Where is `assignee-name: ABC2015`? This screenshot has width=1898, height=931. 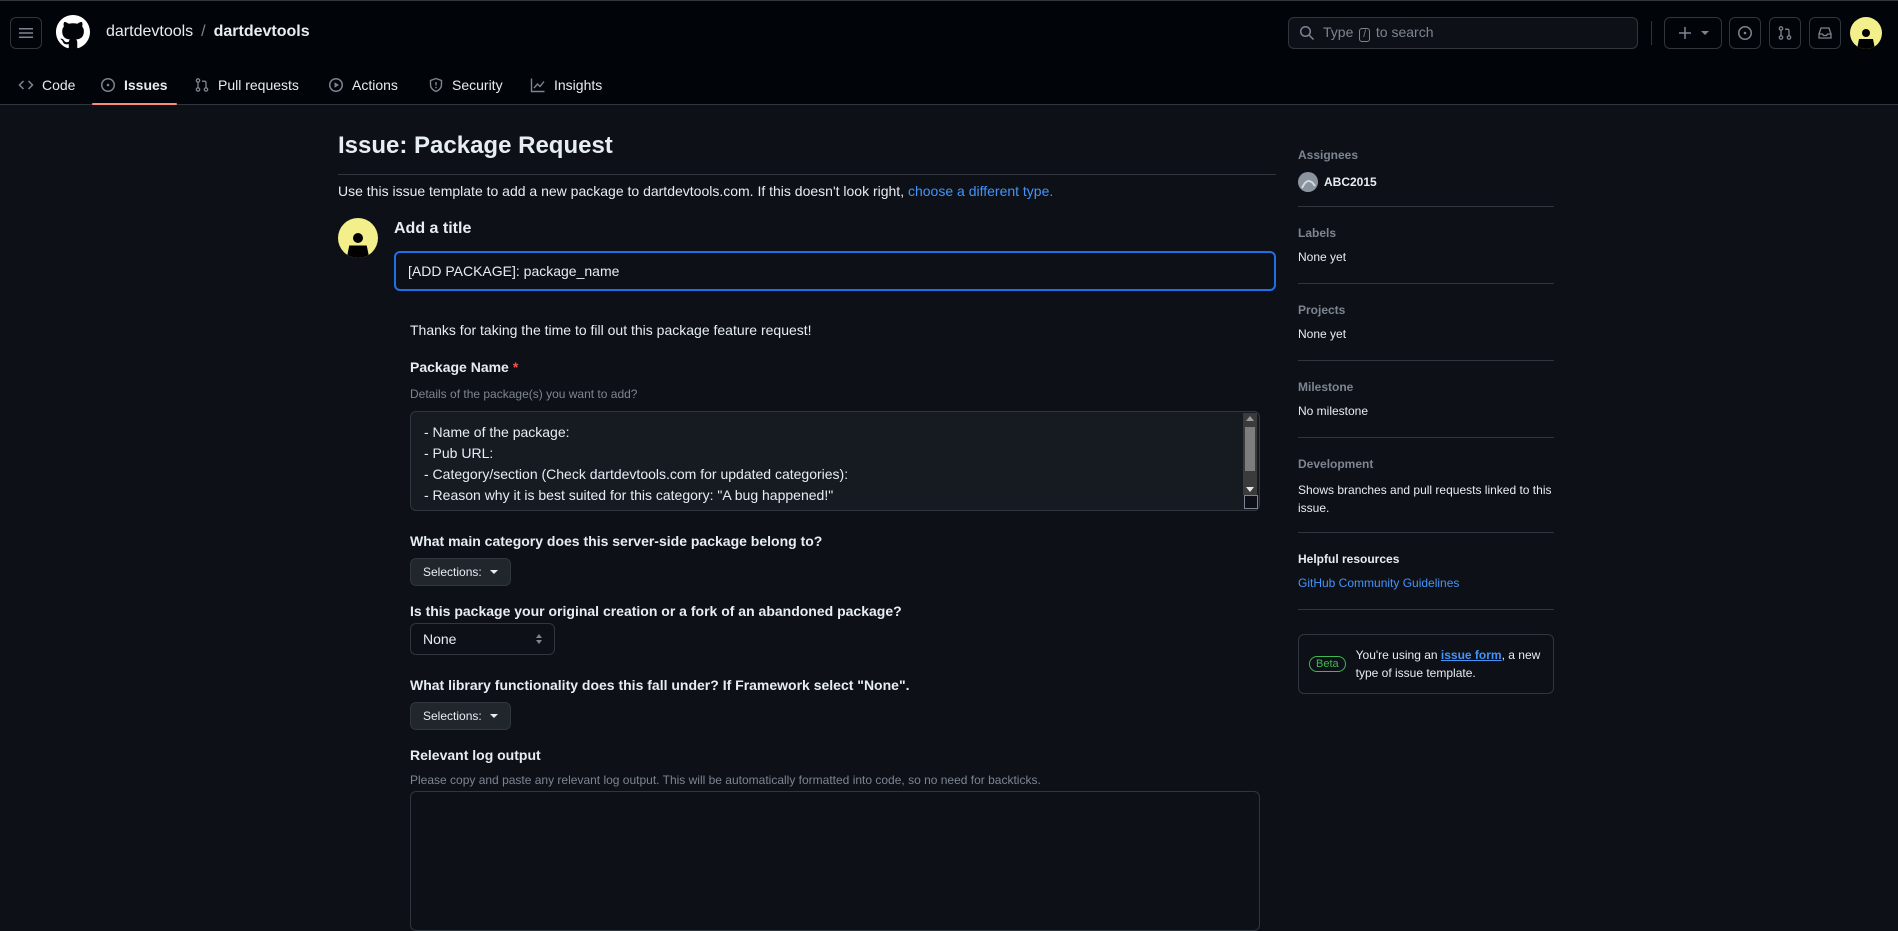 assignee-name: ABC2015 is located at coordinates (1350, 182).